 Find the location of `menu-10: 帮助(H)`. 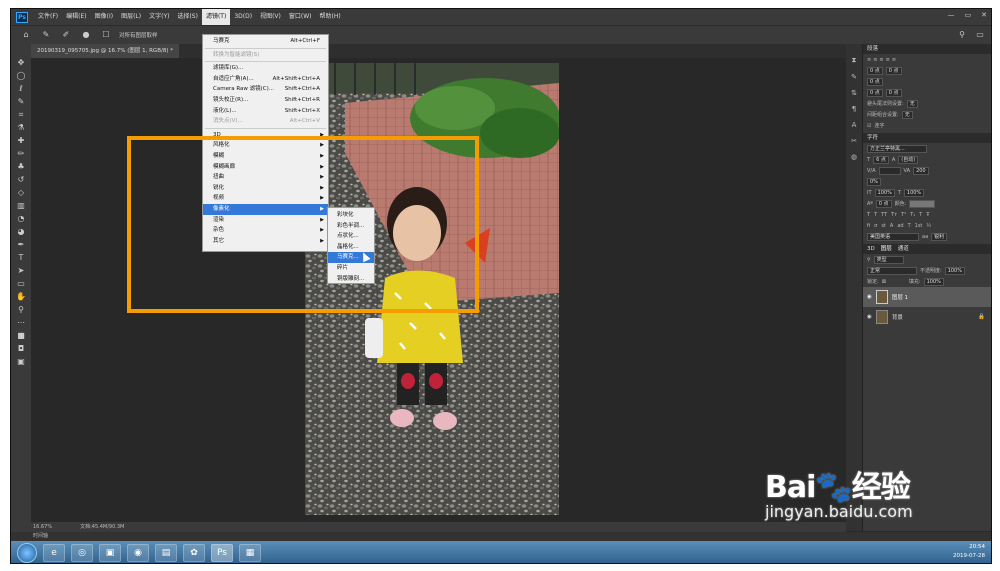

menu-10: 帮助(H) is located at coordinates (330, 17).